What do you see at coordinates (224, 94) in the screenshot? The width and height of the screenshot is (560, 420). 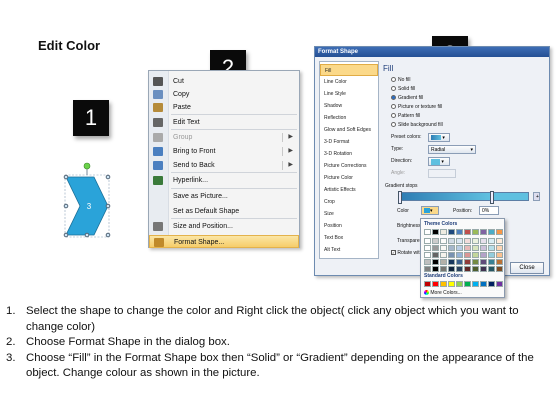 I see `menu-item-copy: Copy` at bounding box center [224, 94].